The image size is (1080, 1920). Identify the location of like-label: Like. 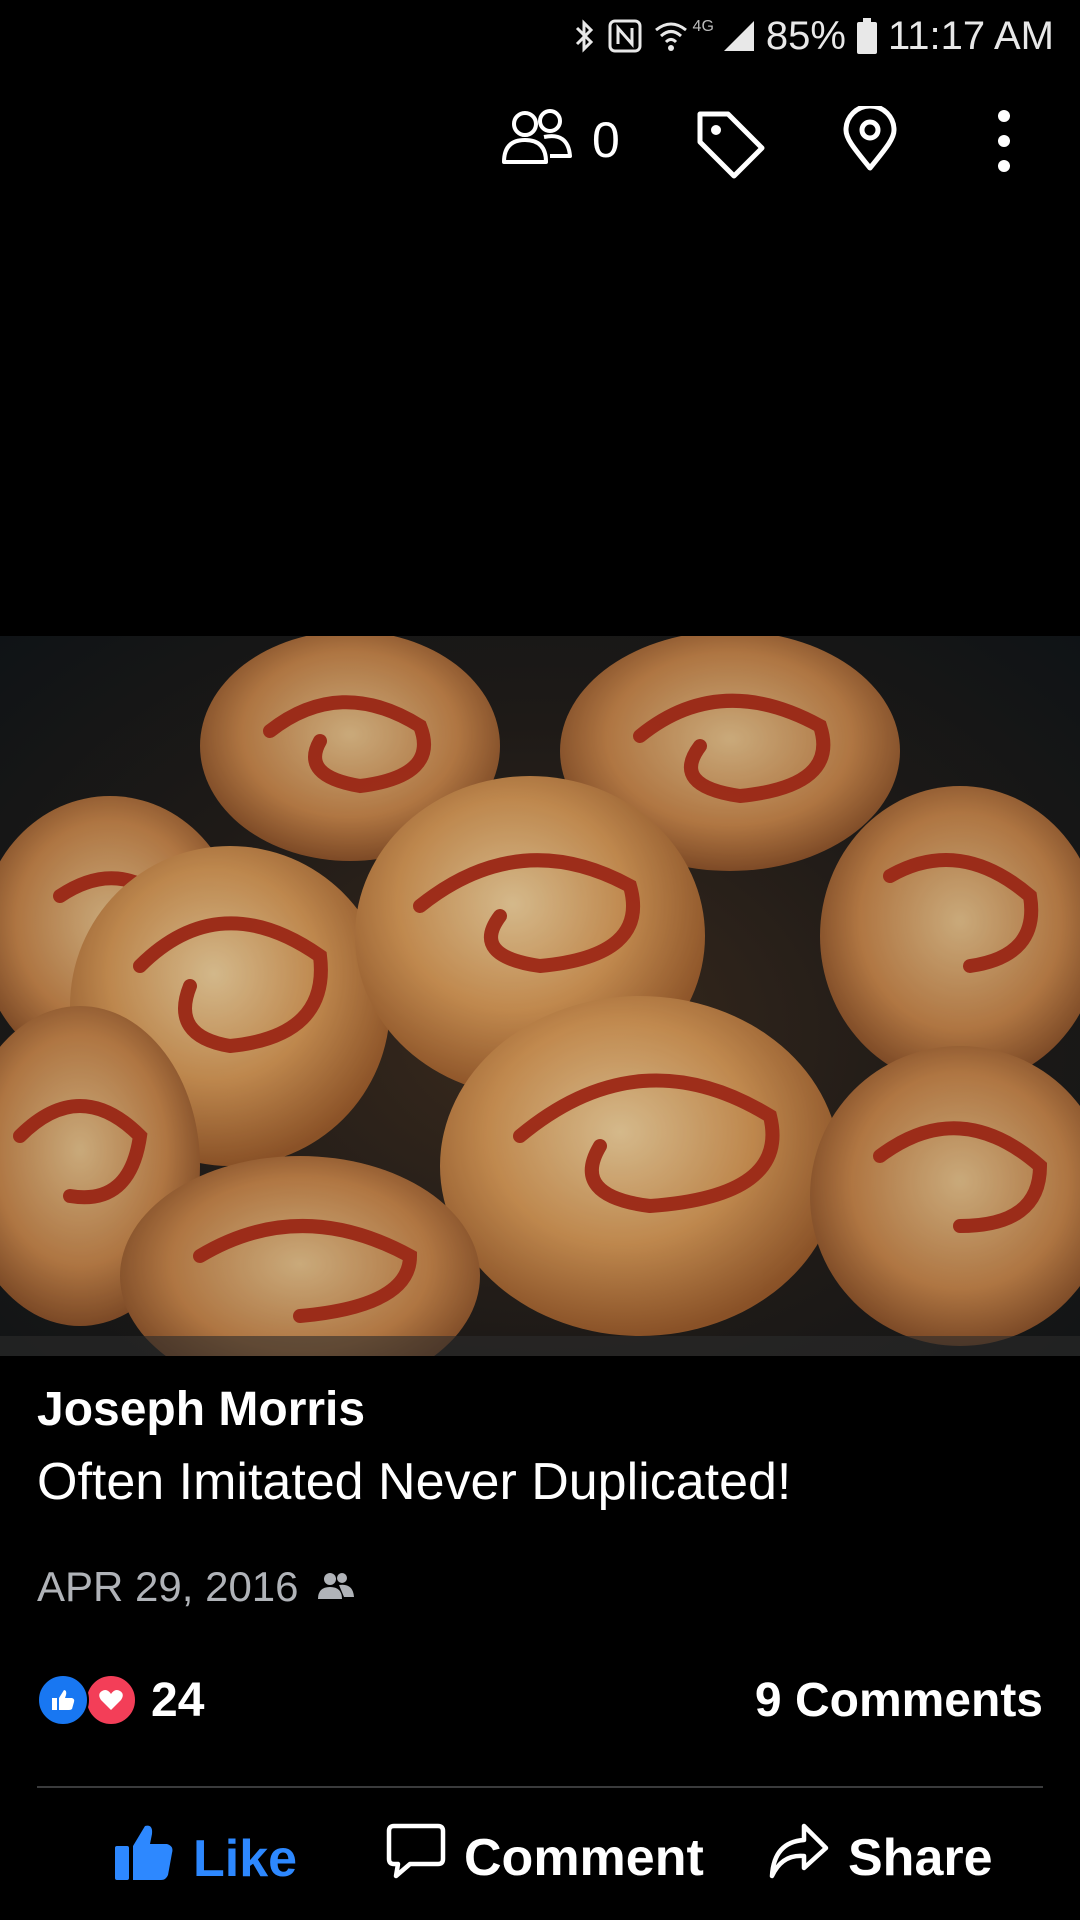
(245, 1858).